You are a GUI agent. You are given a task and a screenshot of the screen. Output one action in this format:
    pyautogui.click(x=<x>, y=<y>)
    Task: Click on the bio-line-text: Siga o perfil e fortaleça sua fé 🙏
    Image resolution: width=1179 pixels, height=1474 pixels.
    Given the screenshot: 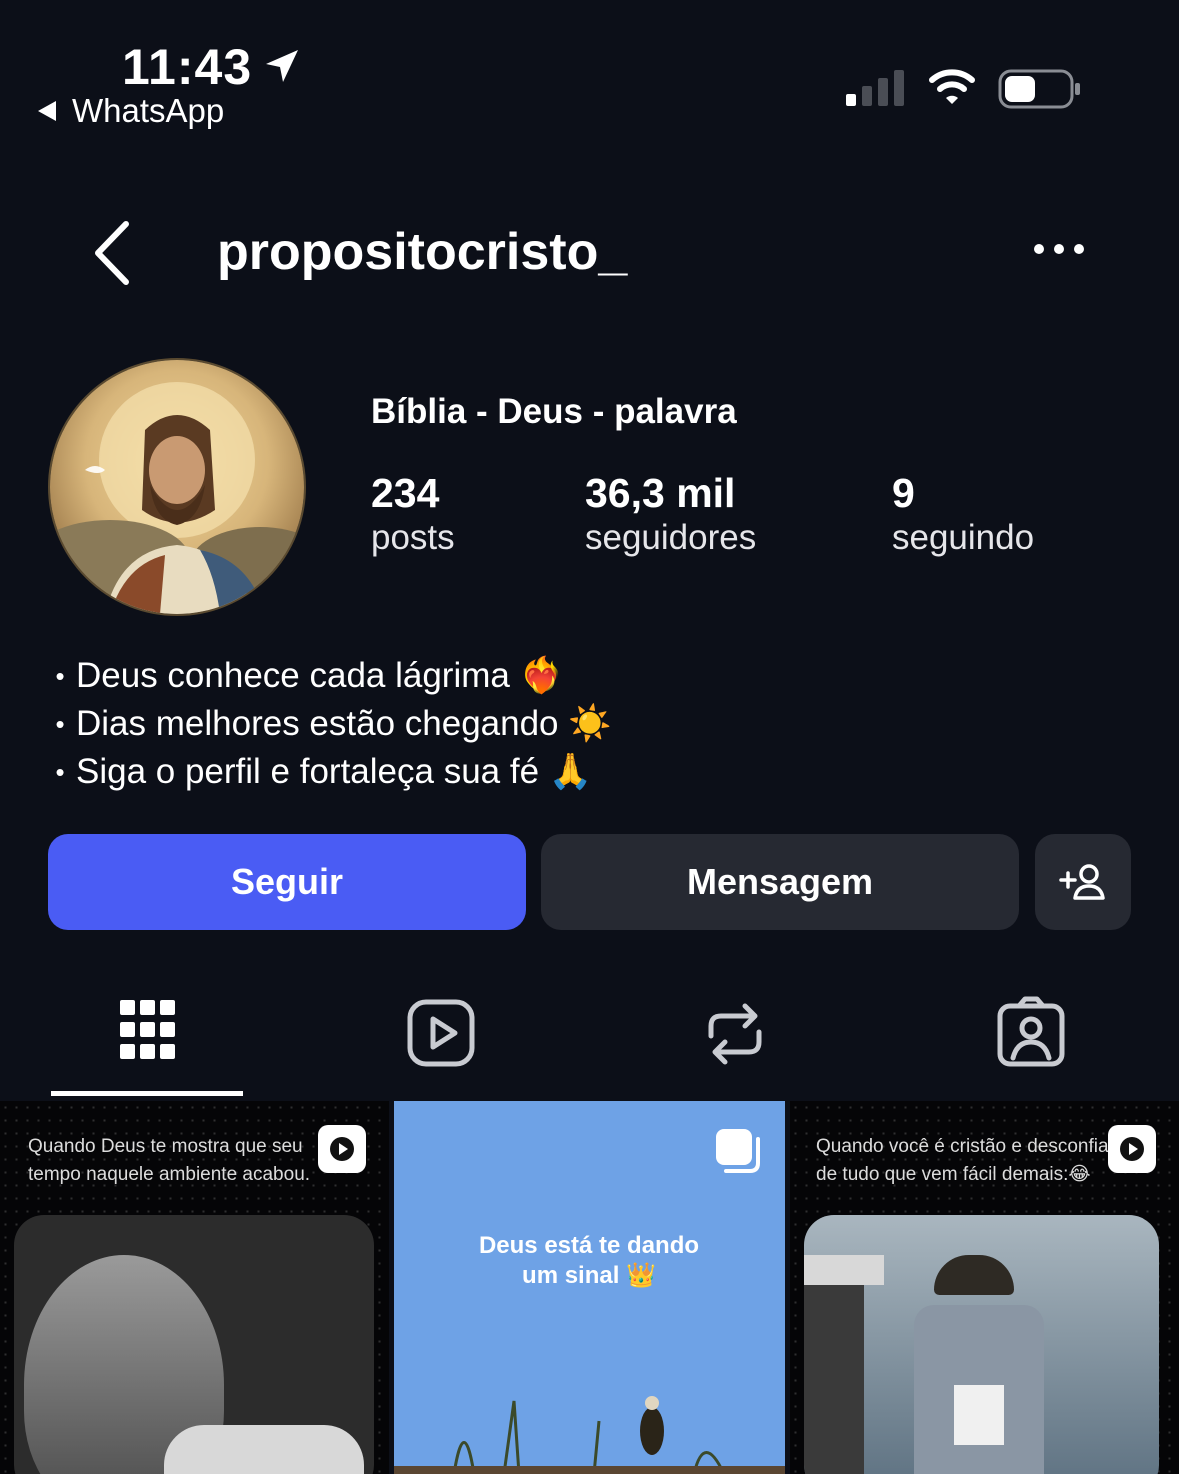 What is the action you would take?
    pyautogui.click(x=334, y=771)
    